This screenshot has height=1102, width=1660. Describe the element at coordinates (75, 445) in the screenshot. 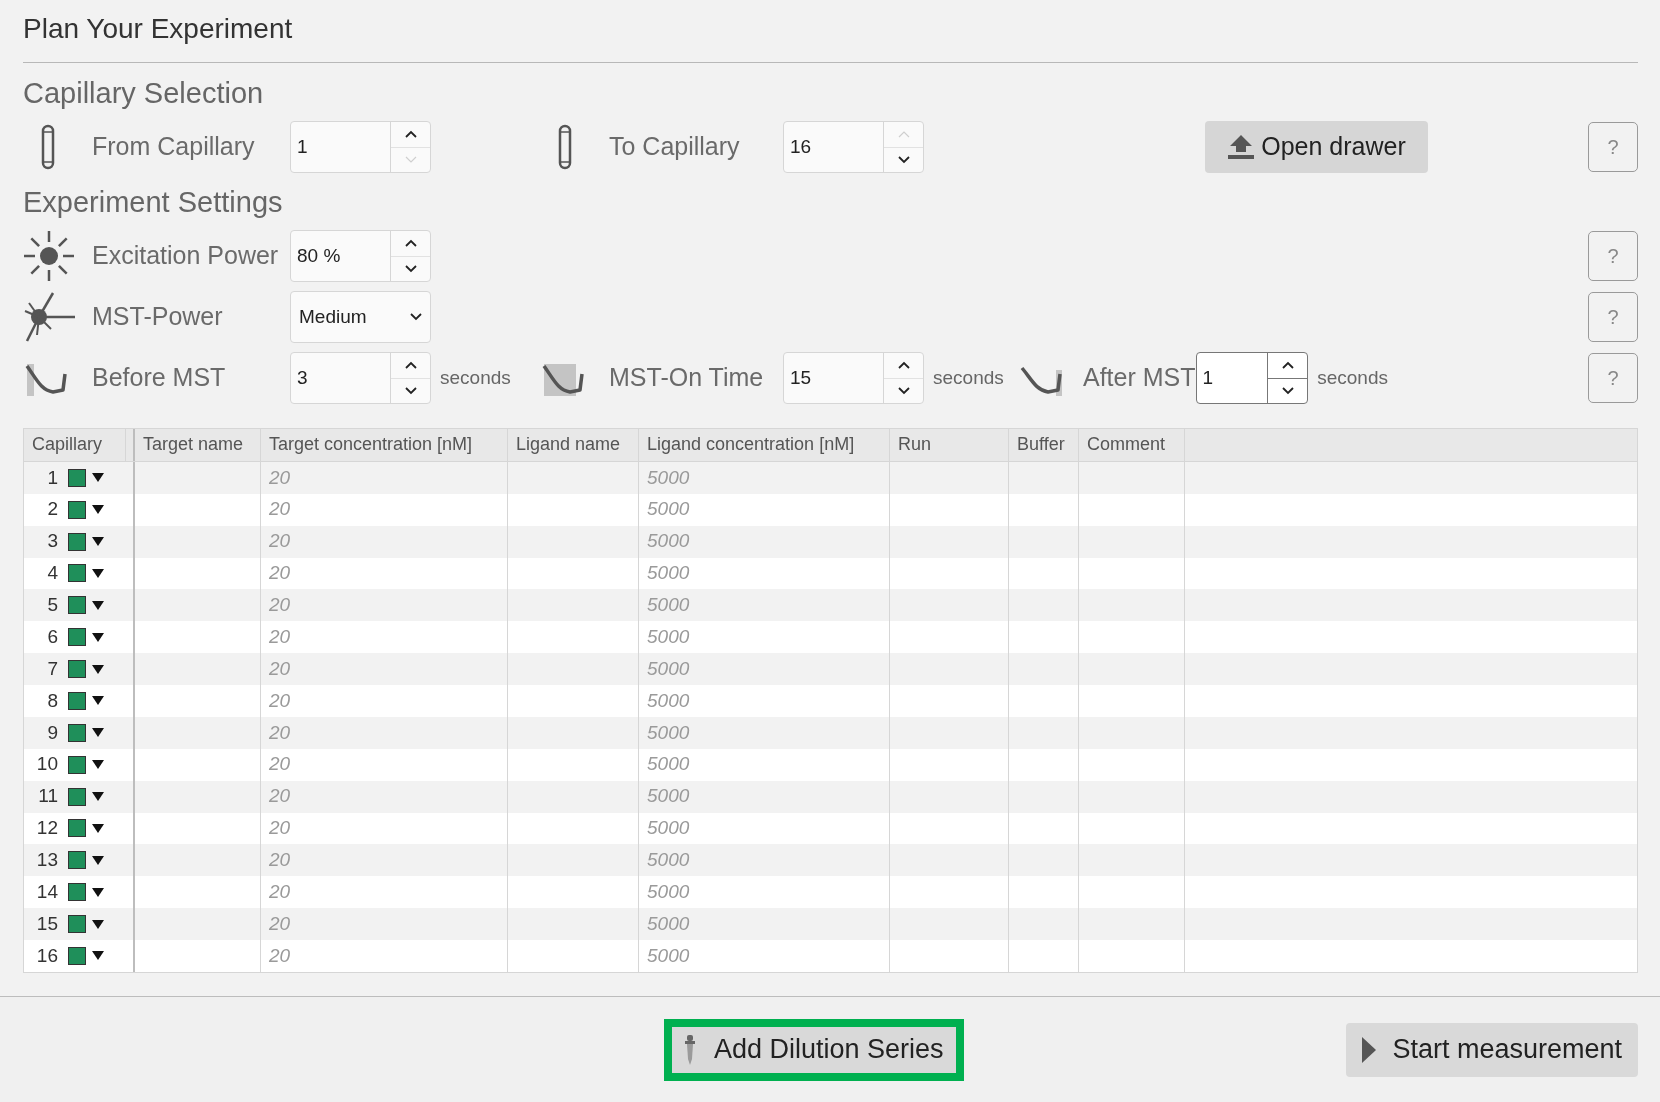

I see `column-header: Capillary` at that location.